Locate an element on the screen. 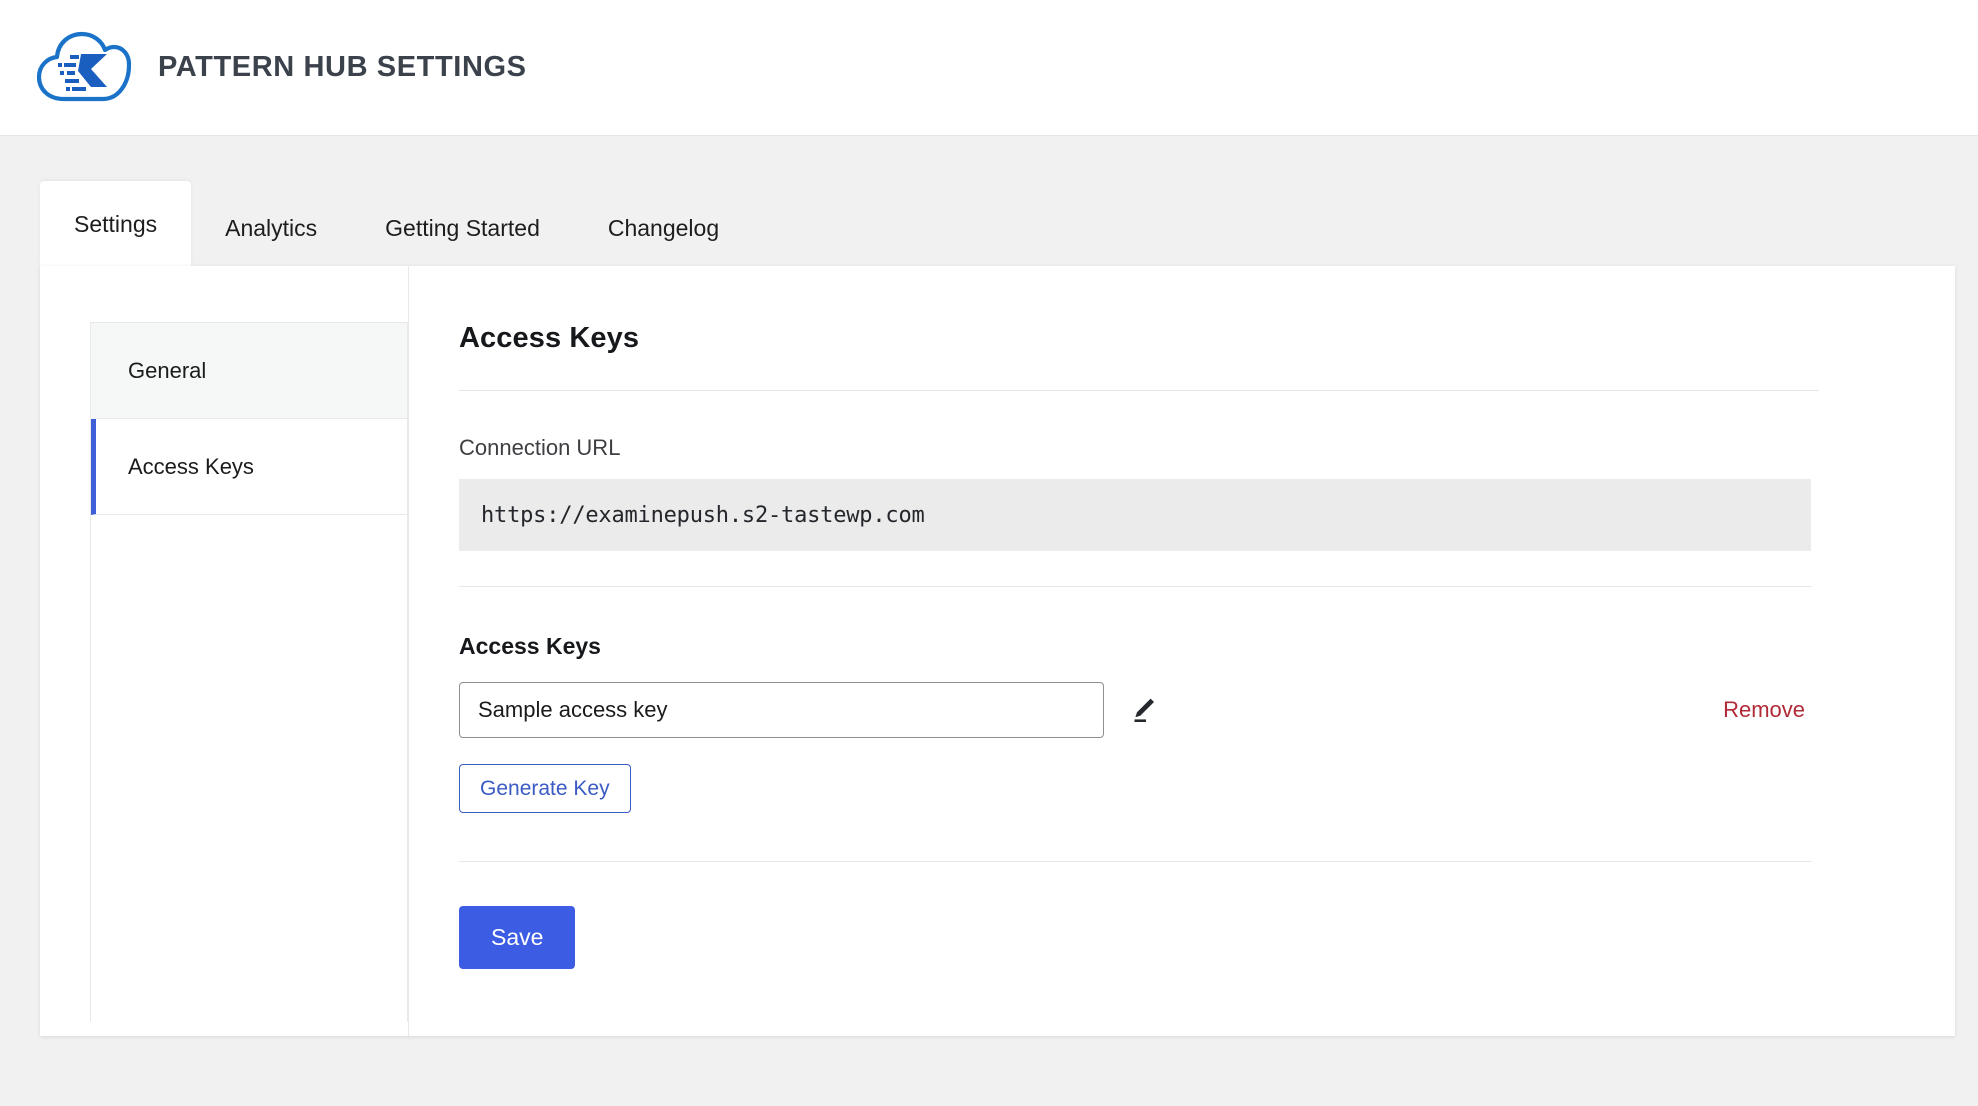 Image resolution: width=1978 pixels, height=1106 pixels. connection-url-value: https://examinepush.s2-tastewp.com is located at coordinates (1135, 515).